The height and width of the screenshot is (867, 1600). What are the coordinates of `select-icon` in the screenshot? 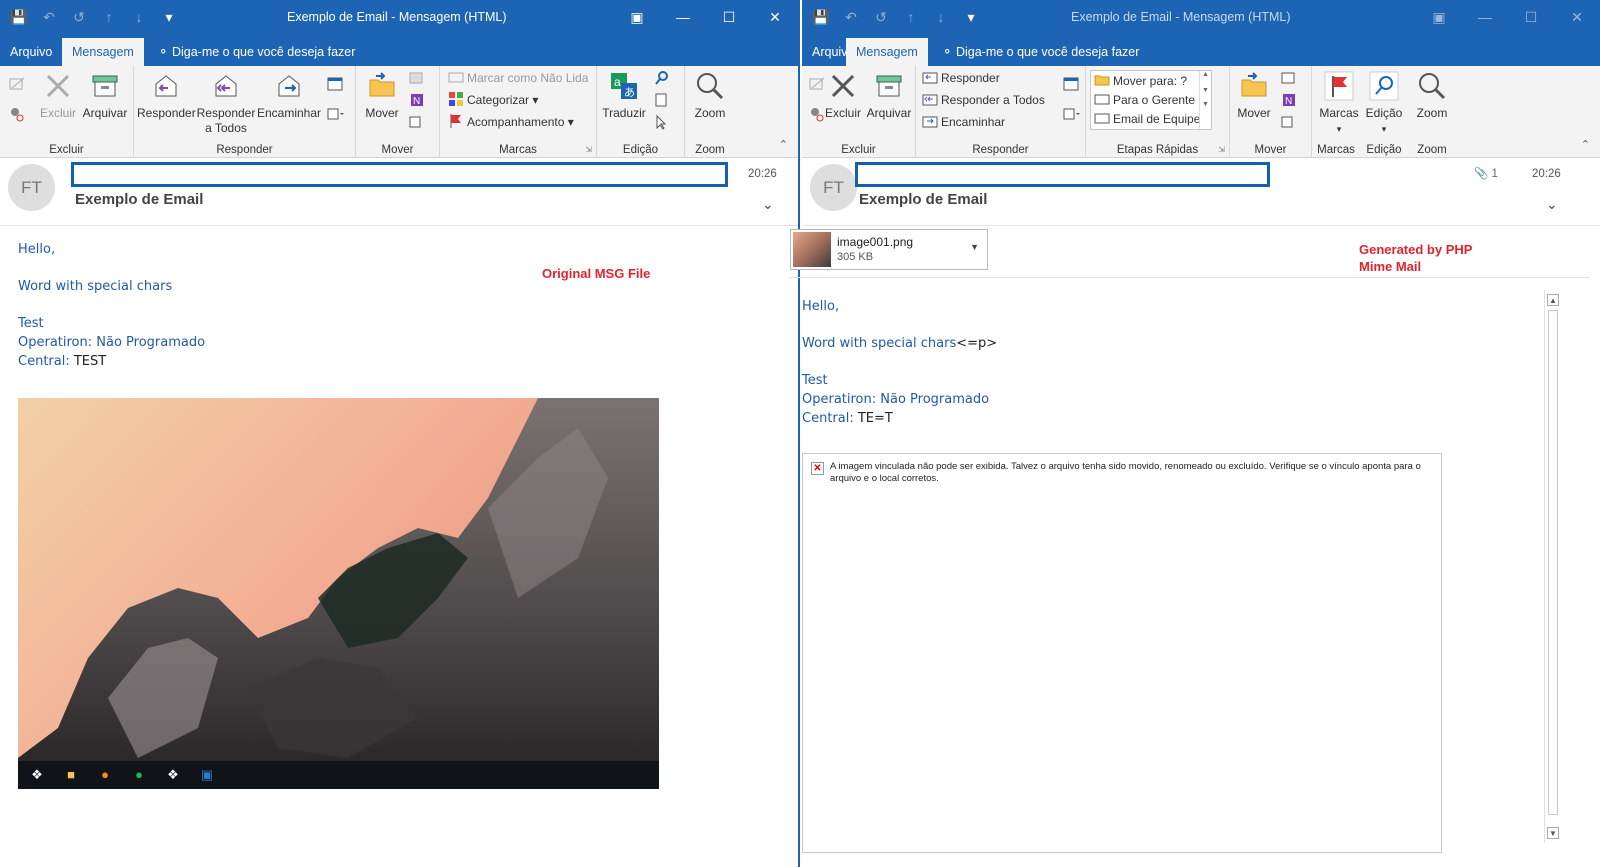 It's located at (662, 122).